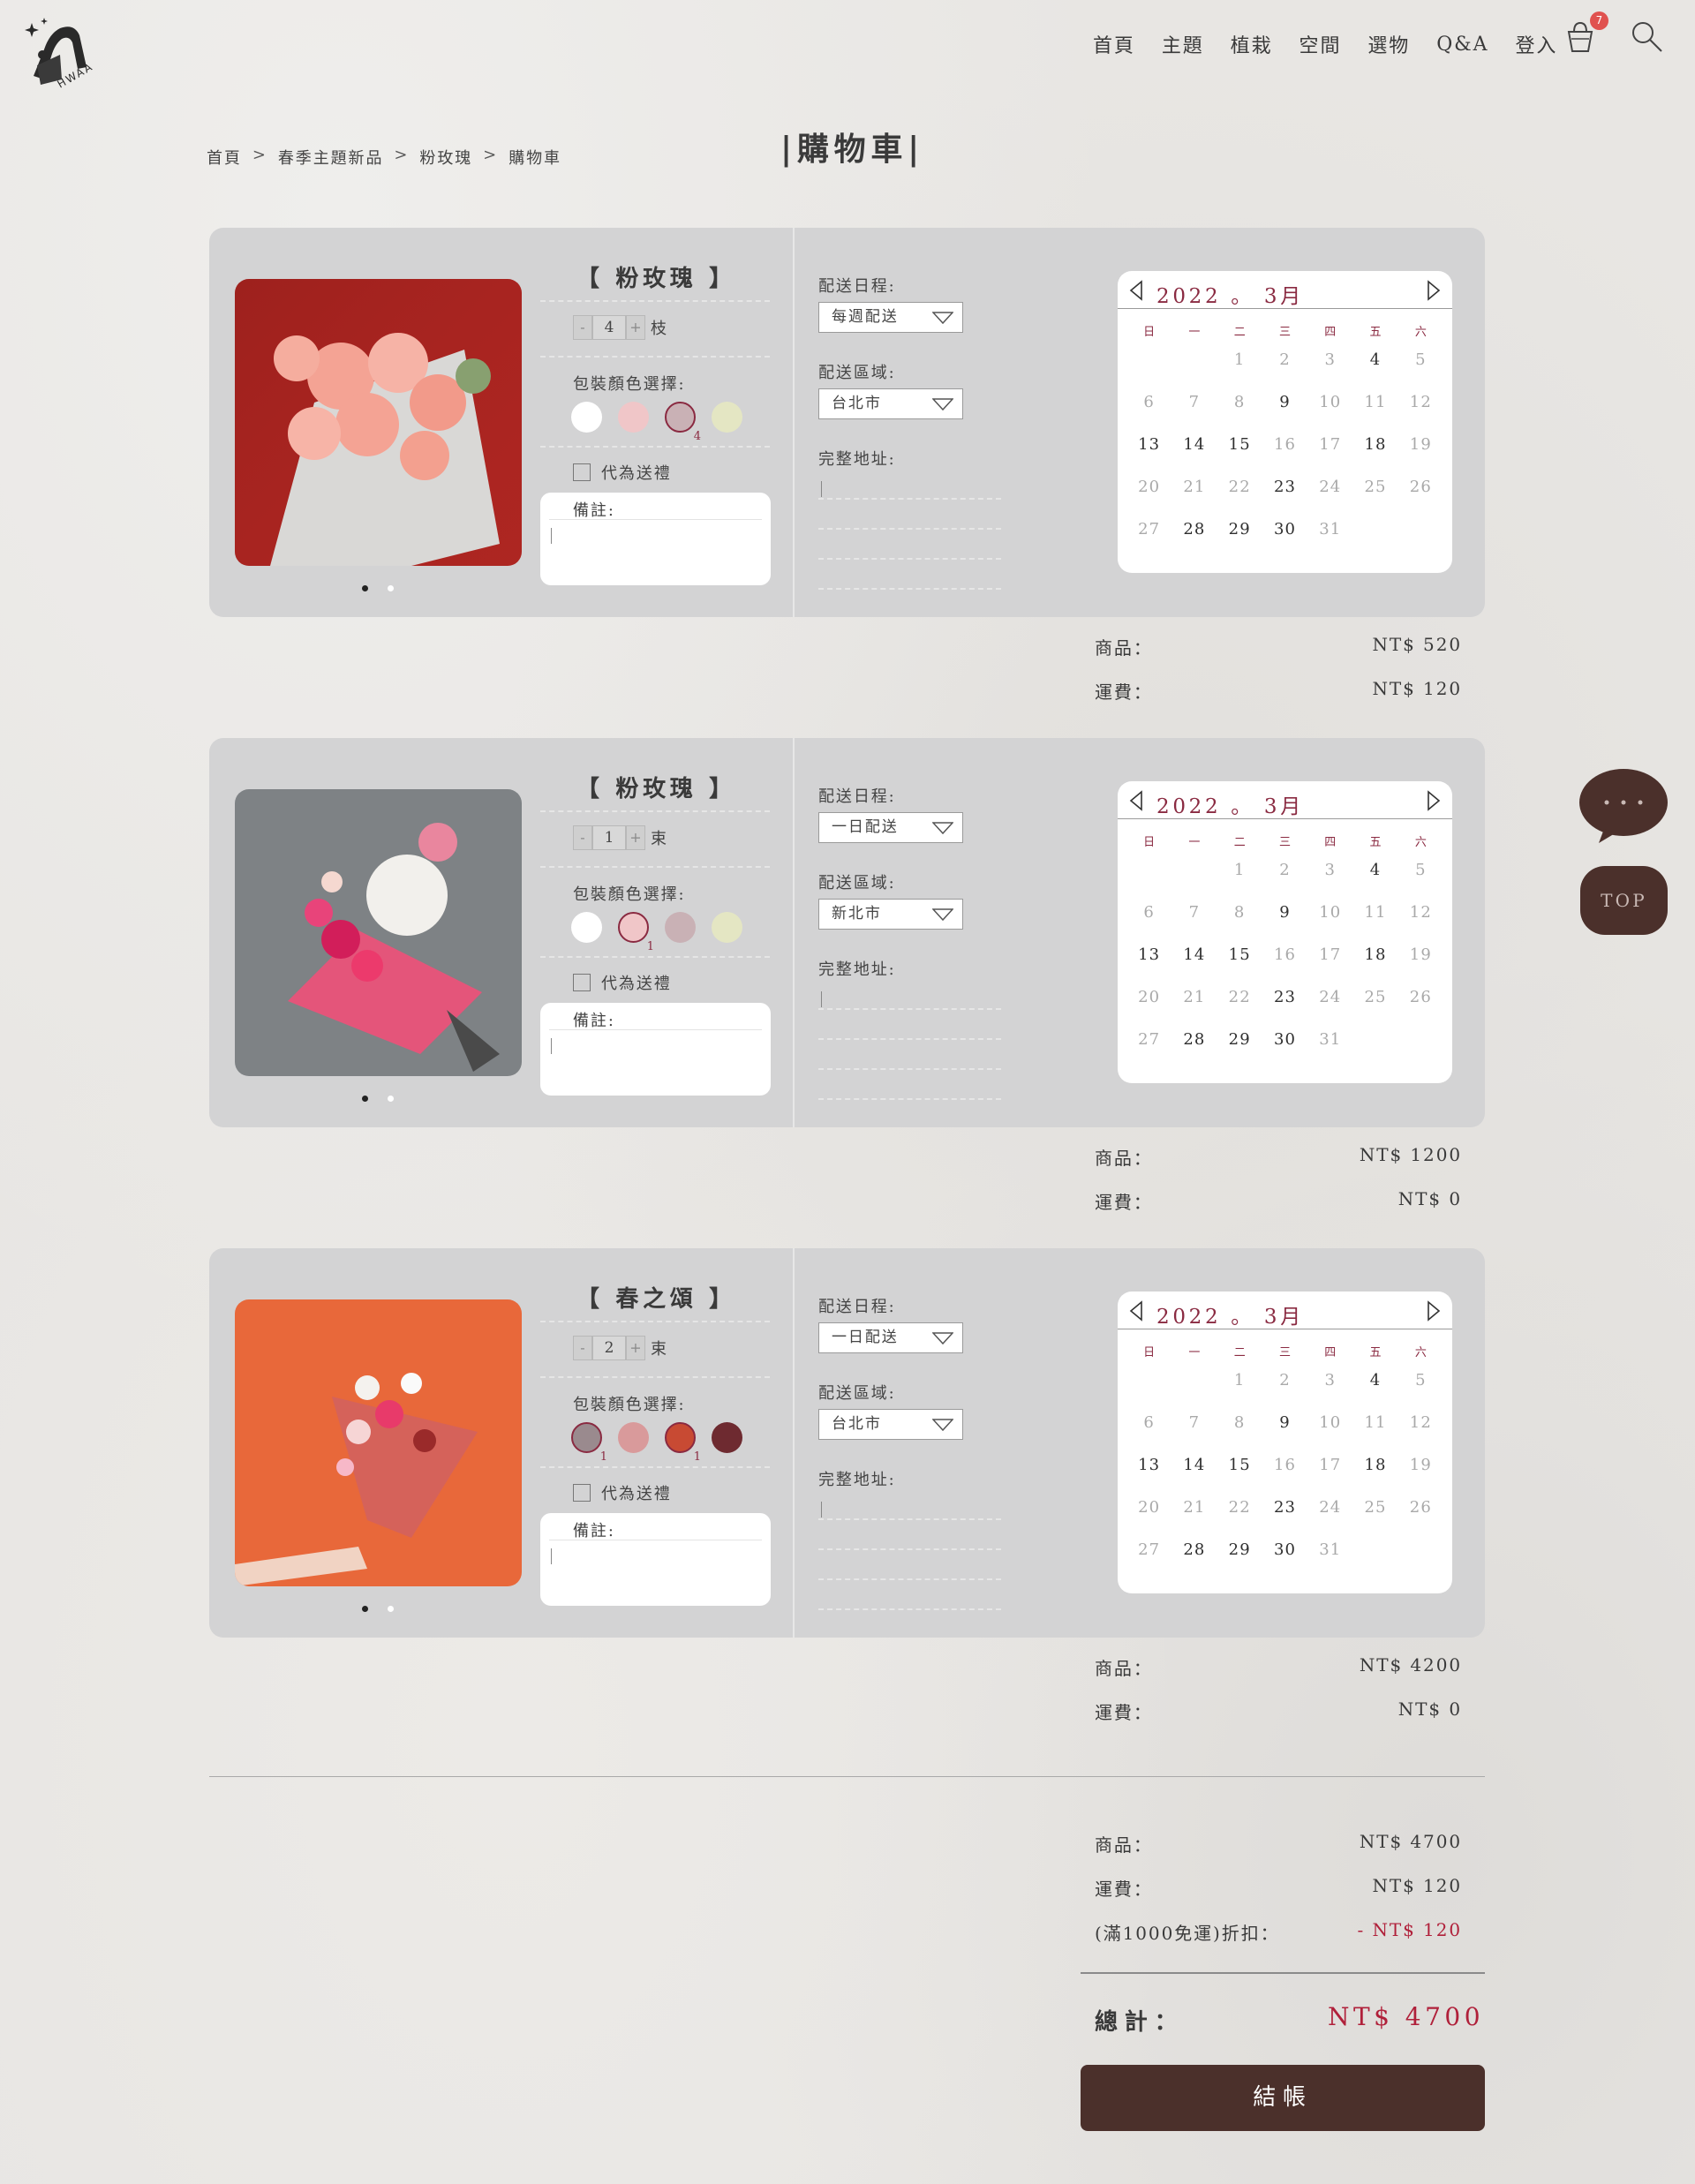  I want to click on qty-value: 4, so click(609, 327).